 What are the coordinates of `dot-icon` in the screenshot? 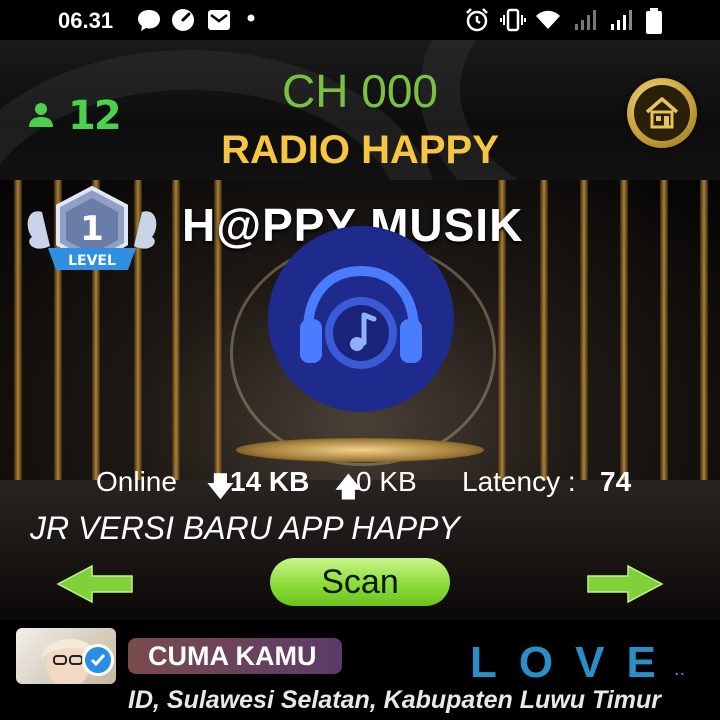 It's located at (251, 18).